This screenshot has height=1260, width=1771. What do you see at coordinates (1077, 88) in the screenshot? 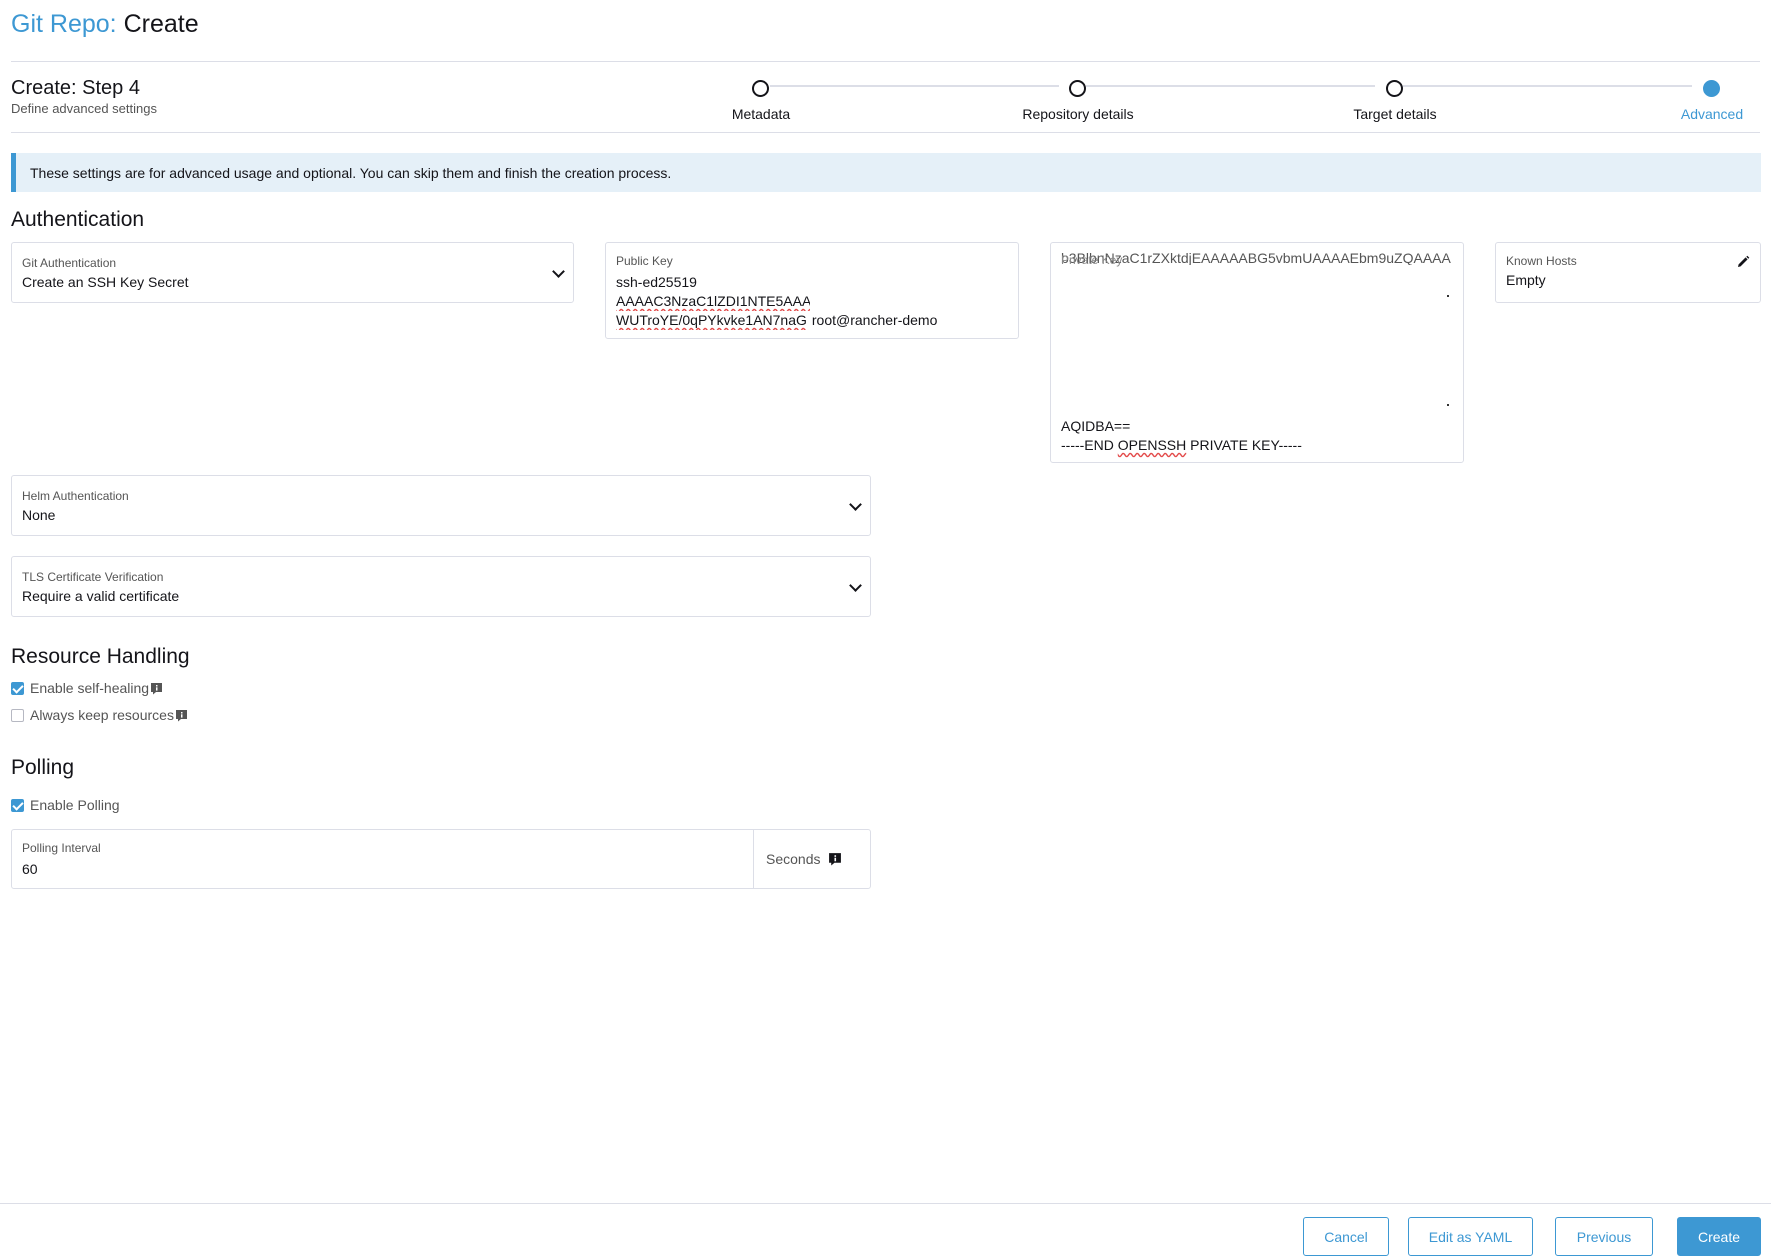
I see `step-circle-repository-details` at bounding box center [1077, 88].